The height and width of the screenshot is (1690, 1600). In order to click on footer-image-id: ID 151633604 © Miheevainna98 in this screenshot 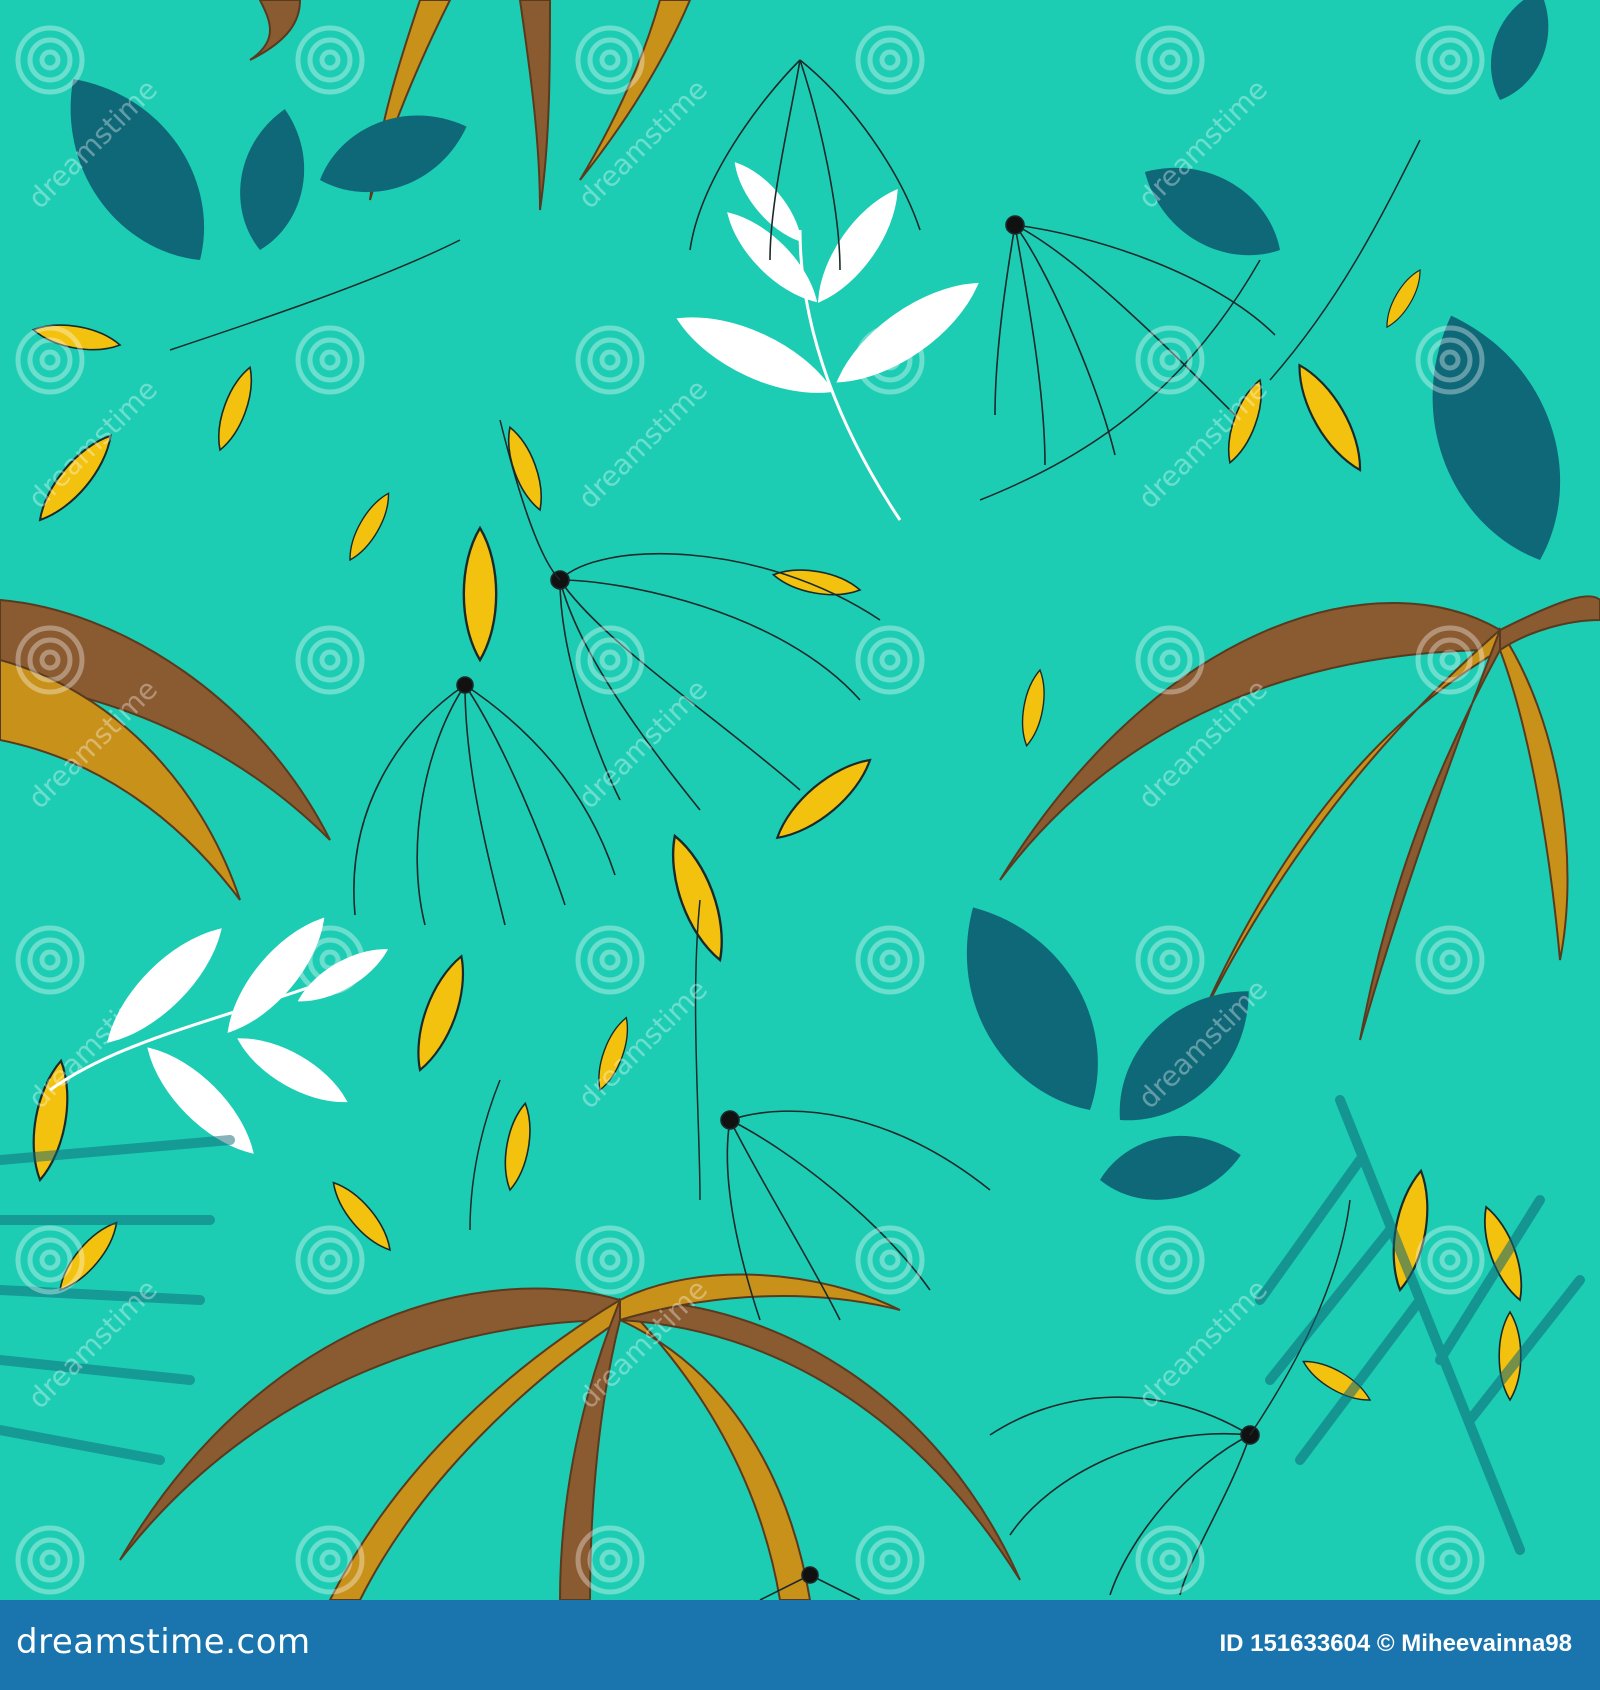, I will do `click(1395, 1643)`.